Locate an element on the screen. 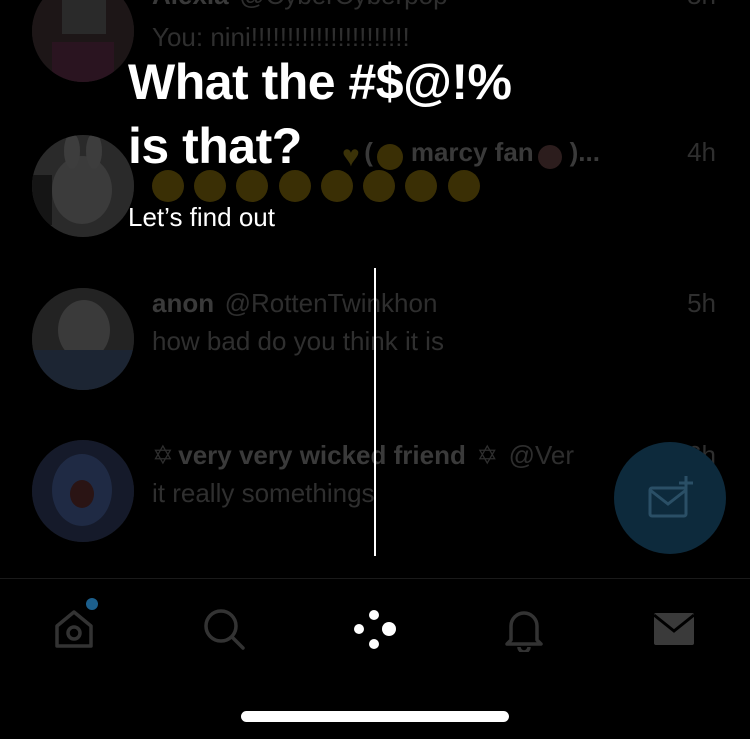  search-icon is located at coordinates (224, 629).